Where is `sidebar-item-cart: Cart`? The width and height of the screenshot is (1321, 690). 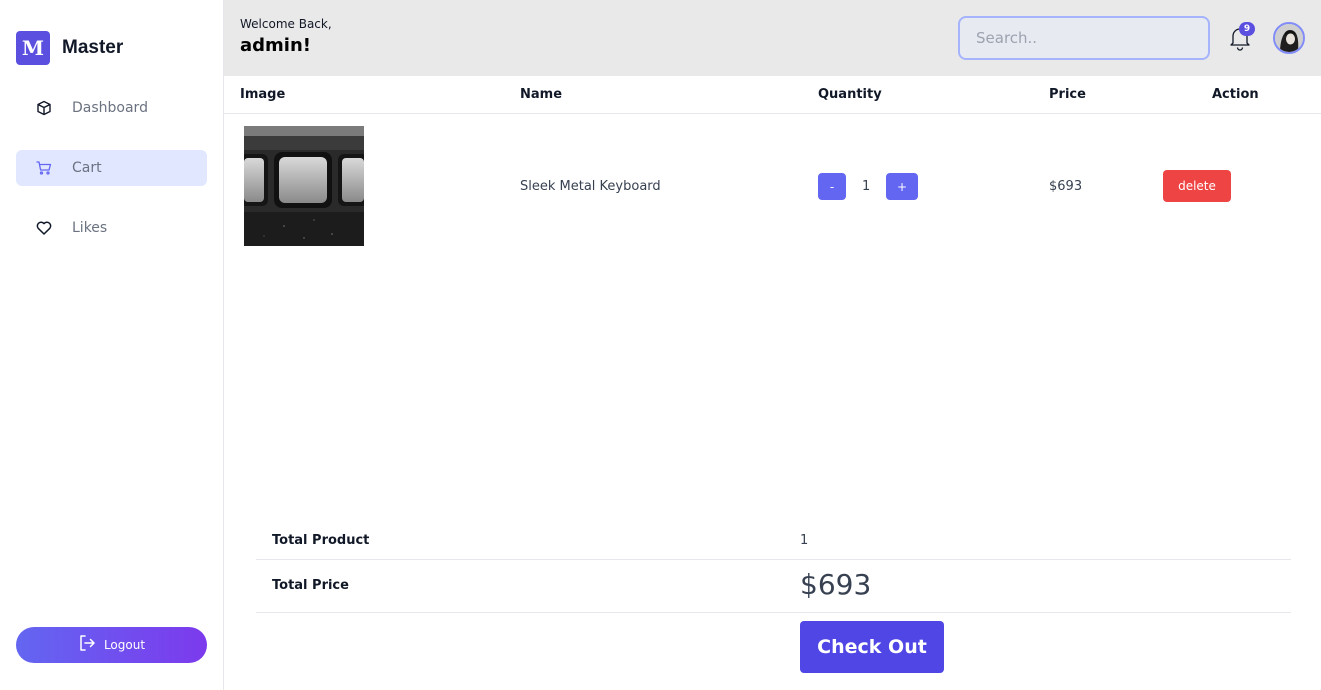 sidebar-item-cart: Cart is located at coordinates (111, 168).